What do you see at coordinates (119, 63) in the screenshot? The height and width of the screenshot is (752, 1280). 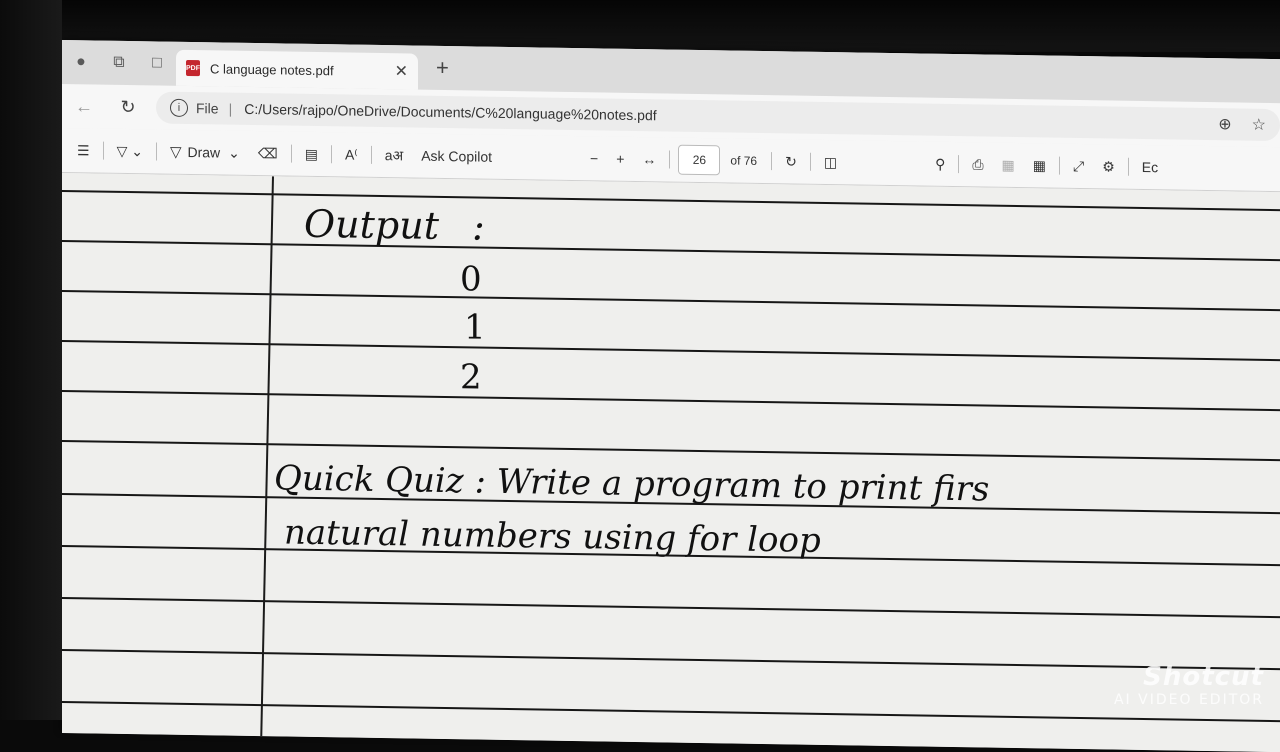 I see `workspaces-icon: ⧉` at bounding box center [119, 63].